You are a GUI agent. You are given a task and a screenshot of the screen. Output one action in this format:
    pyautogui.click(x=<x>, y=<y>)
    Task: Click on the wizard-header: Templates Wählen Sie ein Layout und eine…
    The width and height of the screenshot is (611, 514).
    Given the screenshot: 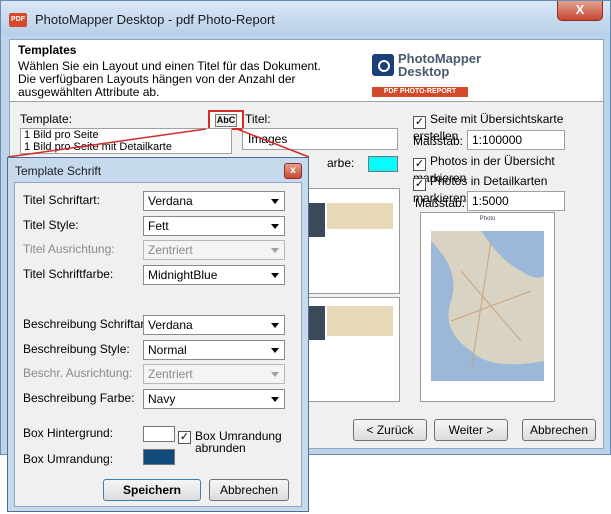 What is the action you would take?
    pyautogui.click(x=306, y=71)
    